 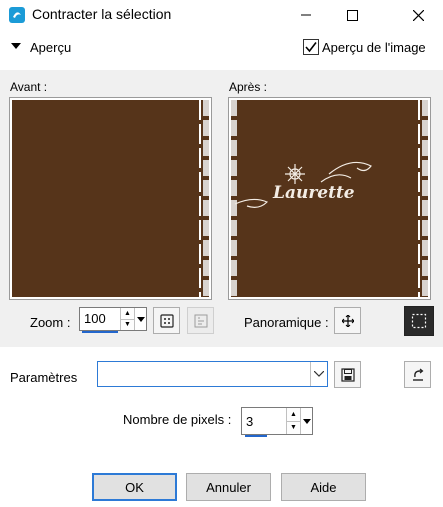 I want to click on reset-icon, so click(x=417, y=374).